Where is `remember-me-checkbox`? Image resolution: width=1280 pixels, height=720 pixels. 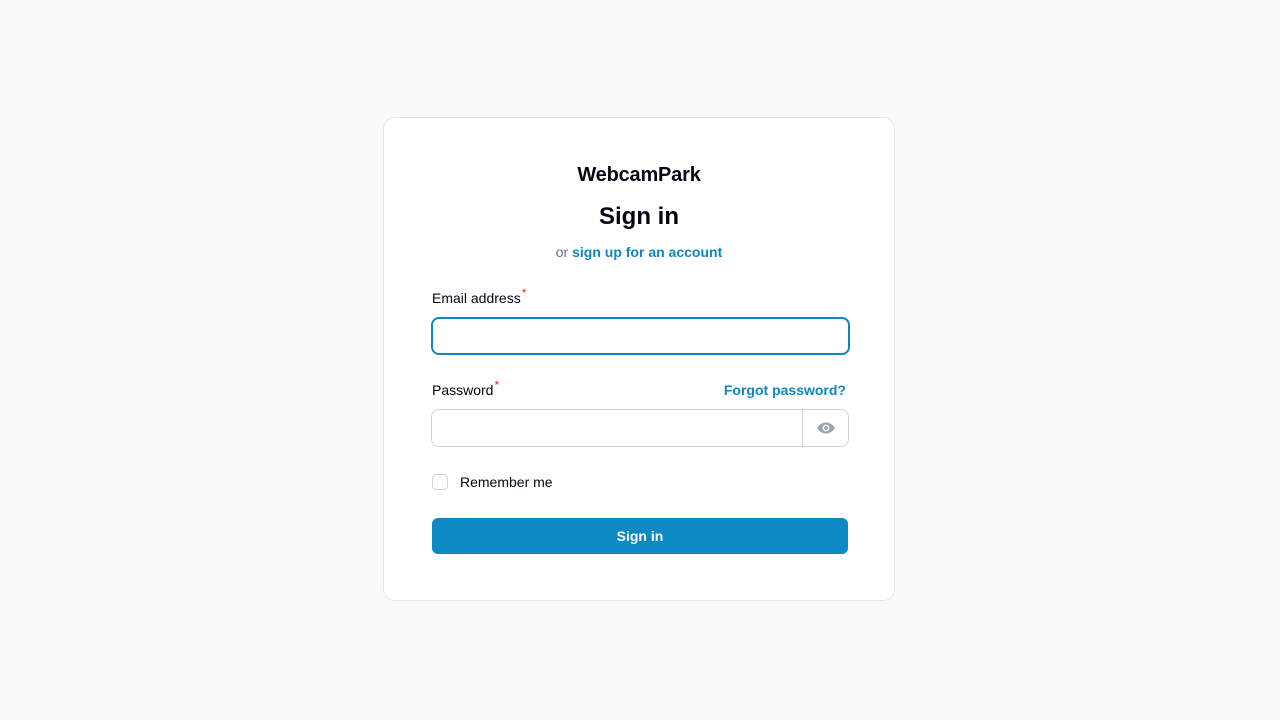 remember-me-checkbox is located at coordinates (440, 482).